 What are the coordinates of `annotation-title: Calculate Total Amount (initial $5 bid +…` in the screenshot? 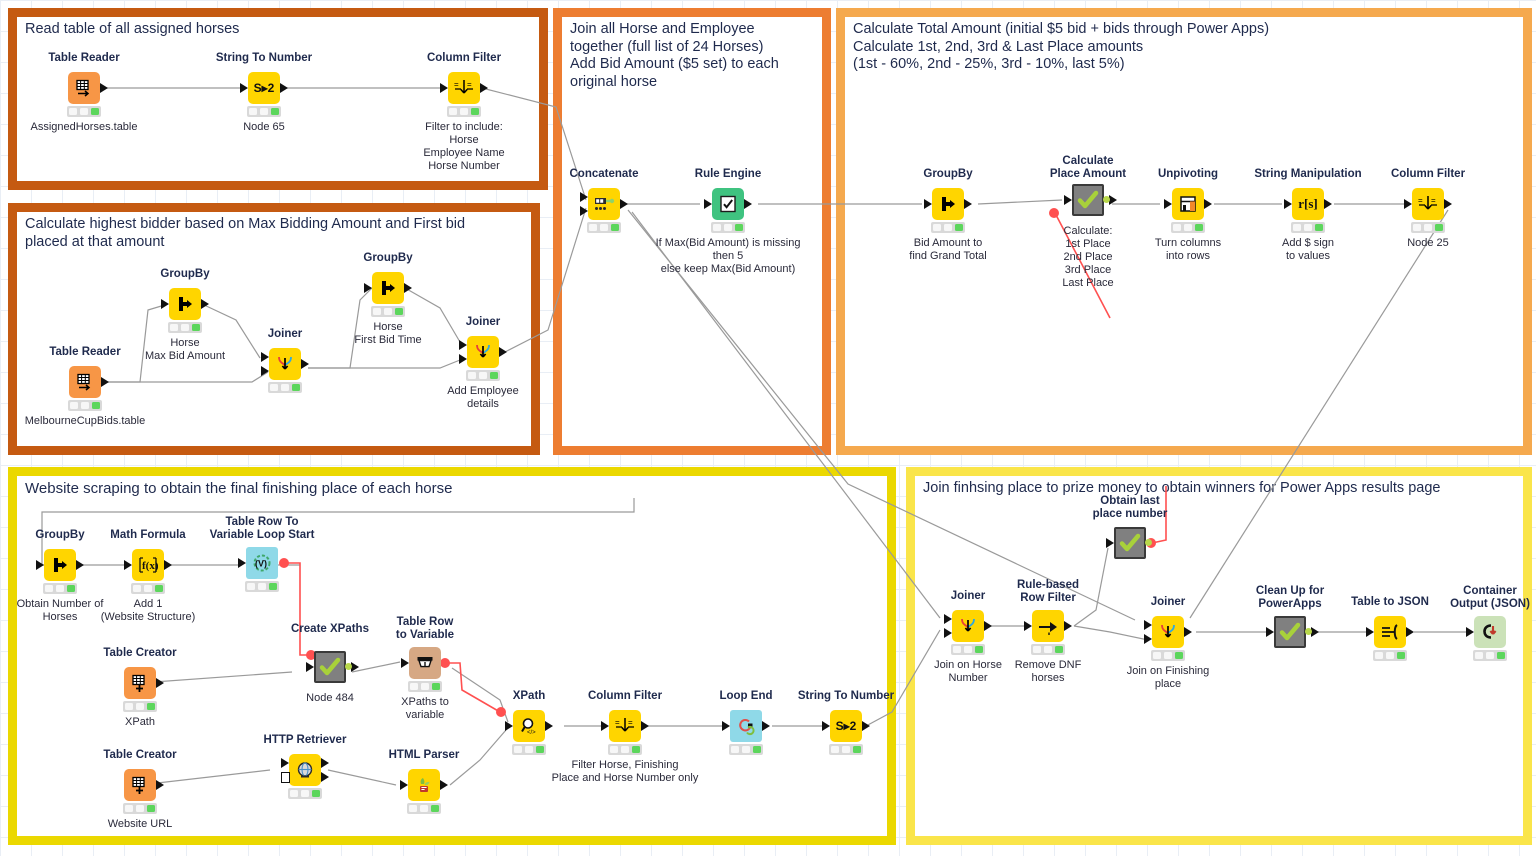 It's located at (1061, 46).